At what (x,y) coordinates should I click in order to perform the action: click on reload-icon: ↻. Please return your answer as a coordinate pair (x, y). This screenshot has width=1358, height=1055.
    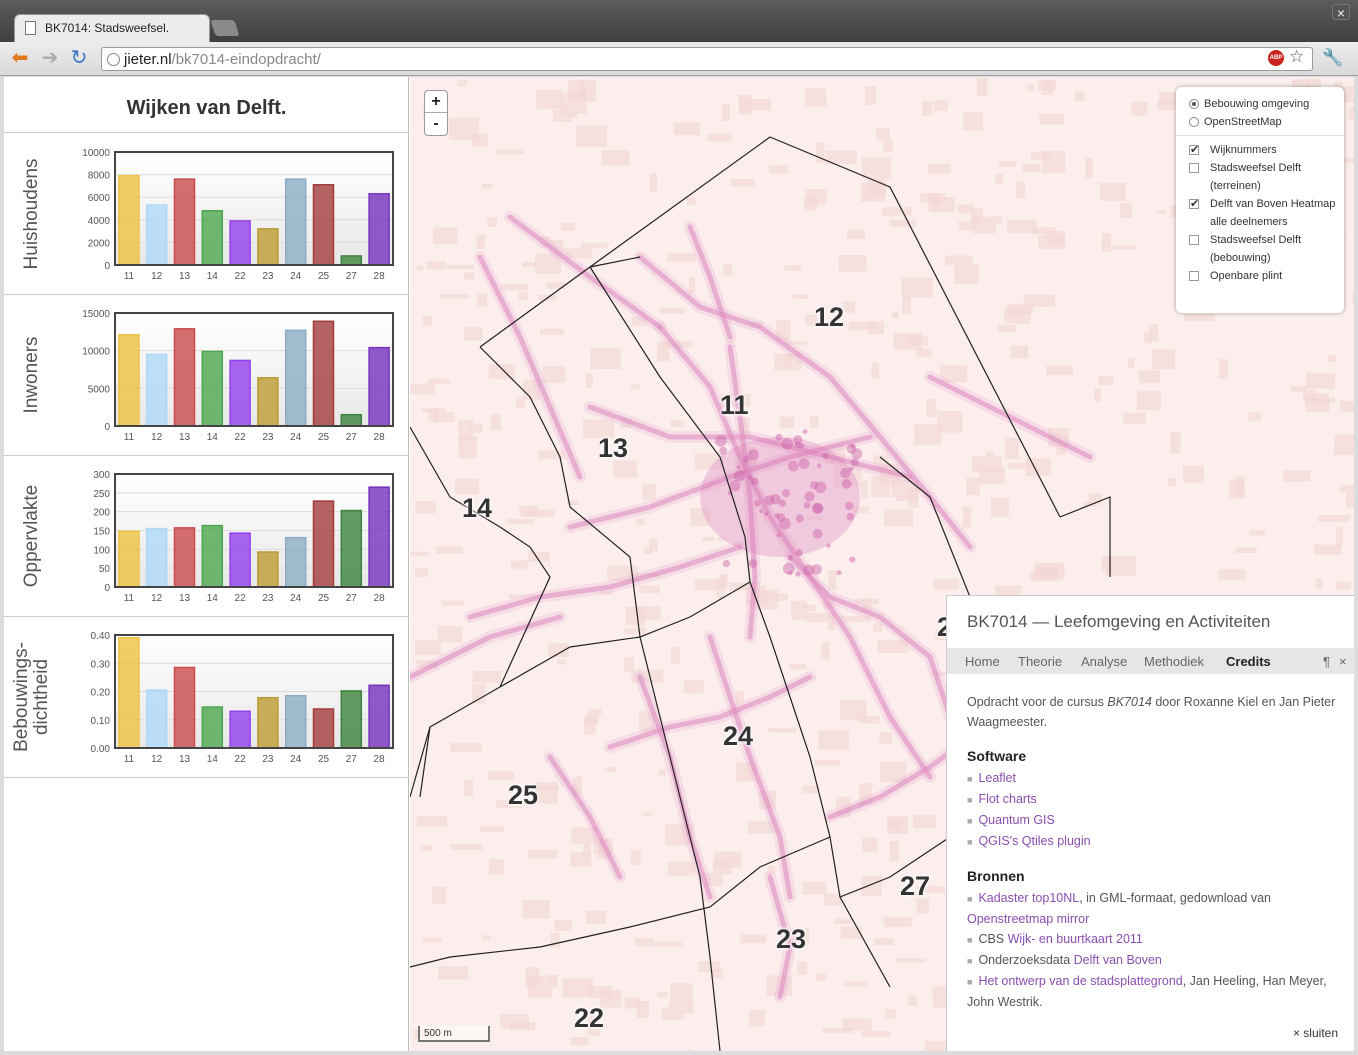
    Looking at the image, I should click on (79, 58).